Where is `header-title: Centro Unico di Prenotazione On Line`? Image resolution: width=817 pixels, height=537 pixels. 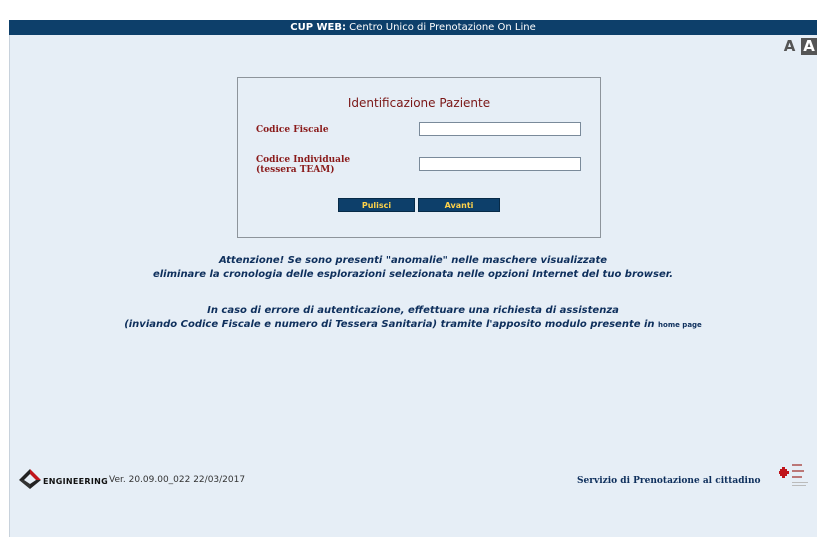 header-title: Centro Unico di Prenotazione On Line is located at coordinates (441, 27).